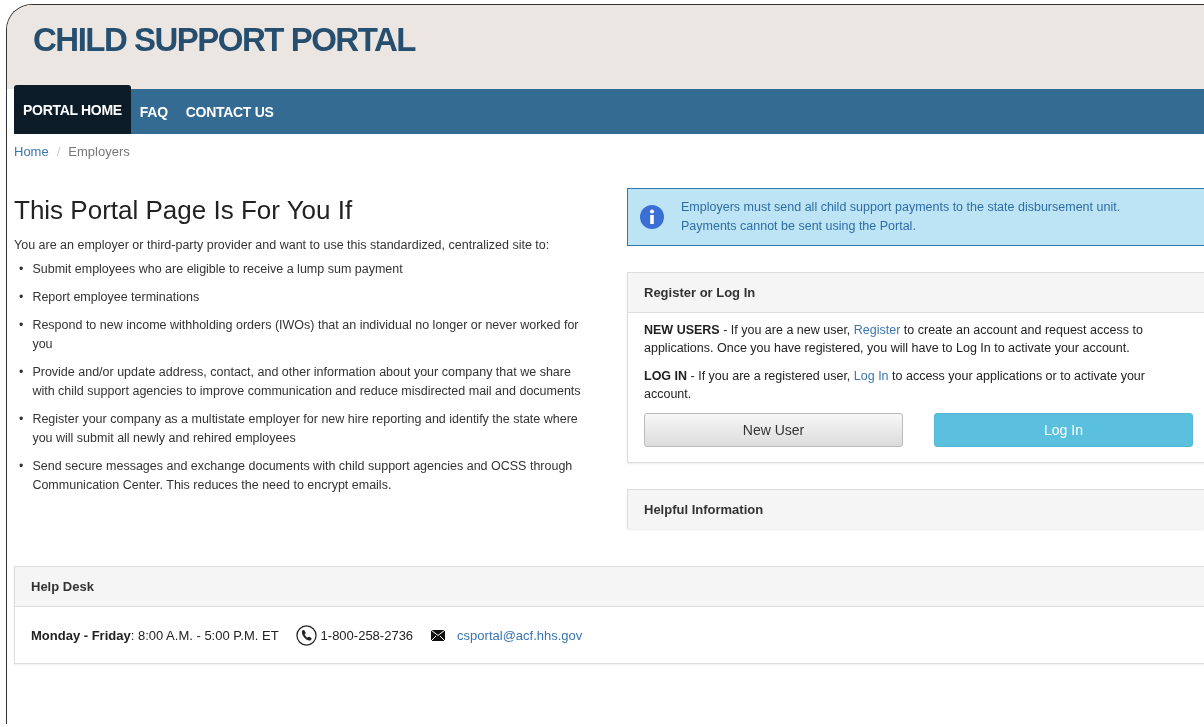 Image resolution: width=1204 pixels, height=727 pixels. Describe the element at coordinates (116, 297) in the screenshot. I see `list-item: Report employee terminations` at that location.